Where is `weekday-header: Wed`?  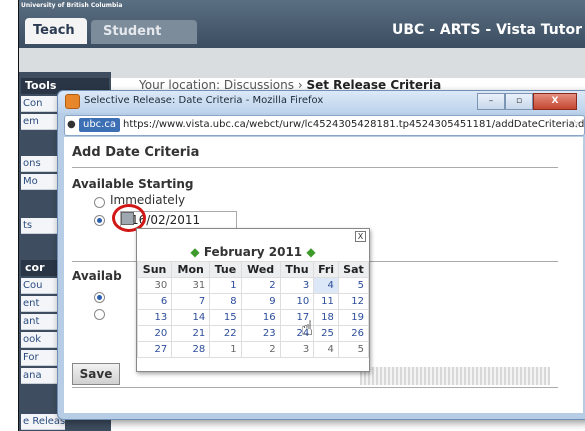
weekday-header: Wed is located at coordinates (260, 269).